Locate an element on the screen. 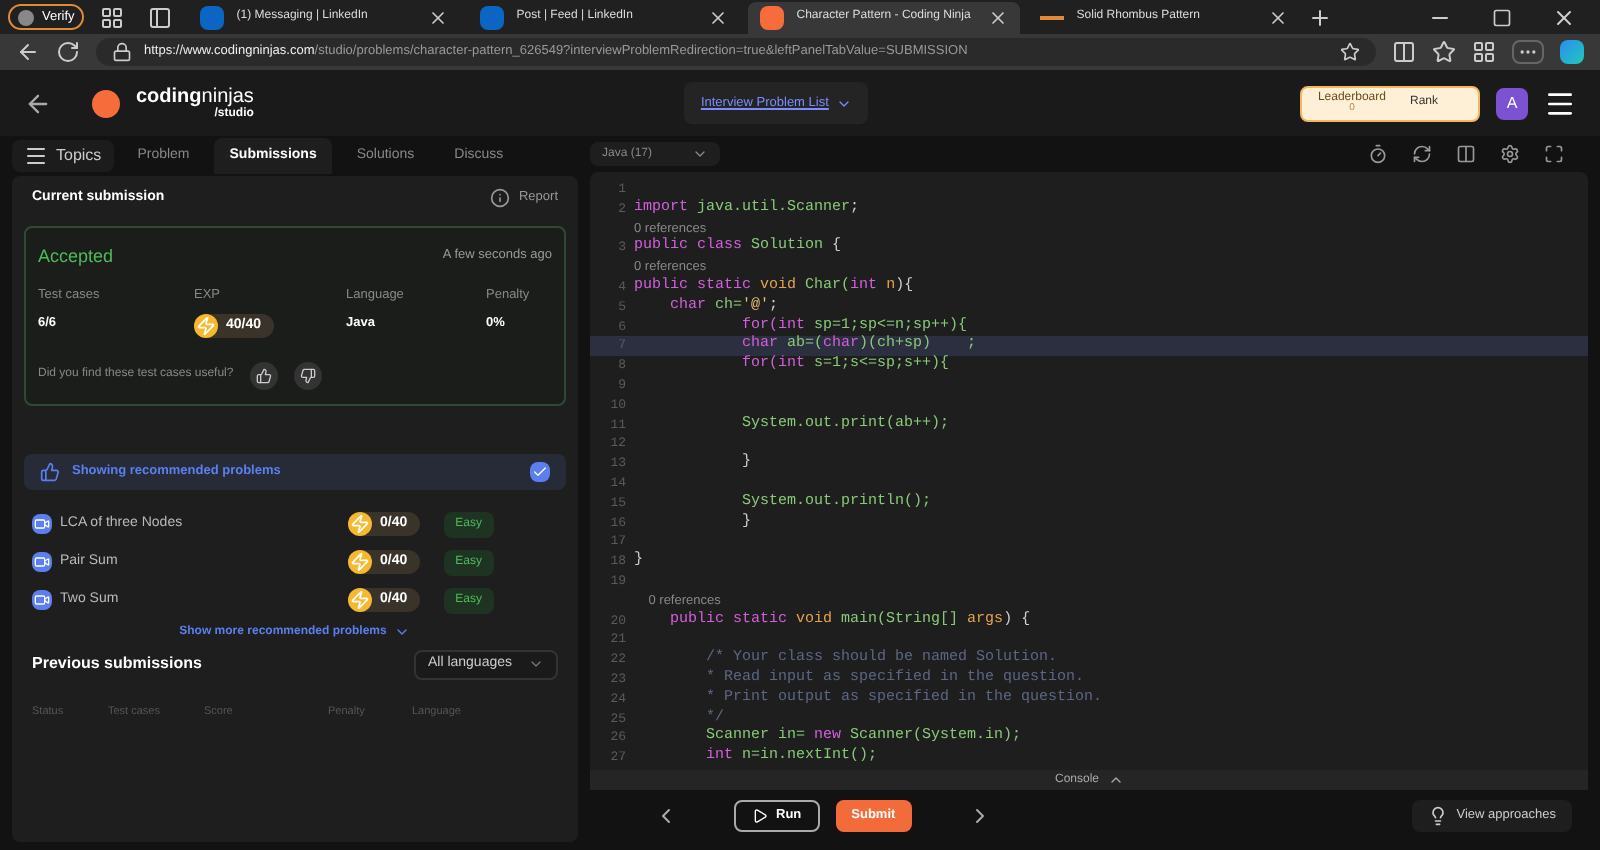 This screenshot has height=850, width=1600. check-icon is located at coordinates (540, 471).